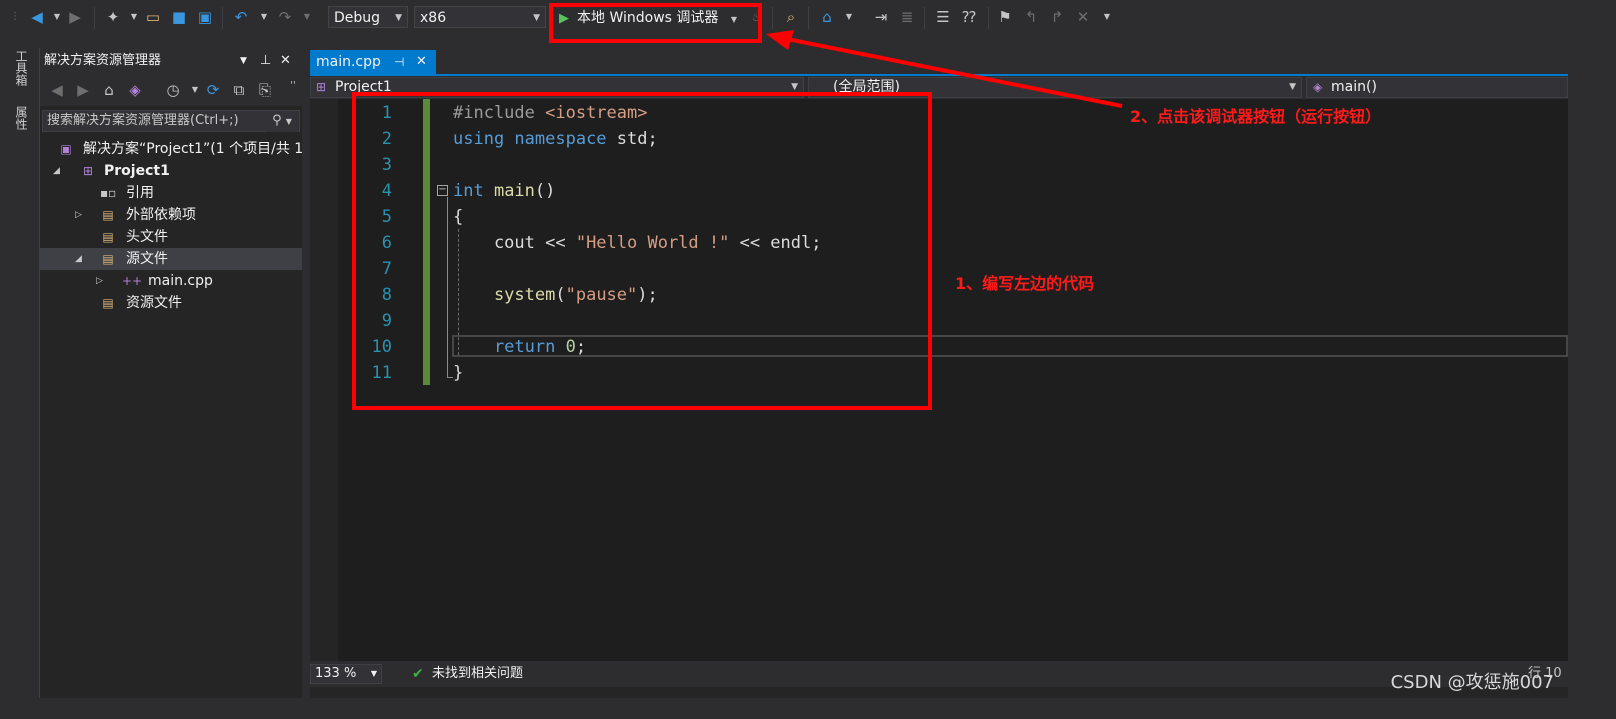  What do you see at coordinates (171, 61) in the screenshot?
I see `solution-explorer-title-bar: 解决方案资源管理器 ▼ ⊥ ✕` at bounding box center [171, 61].